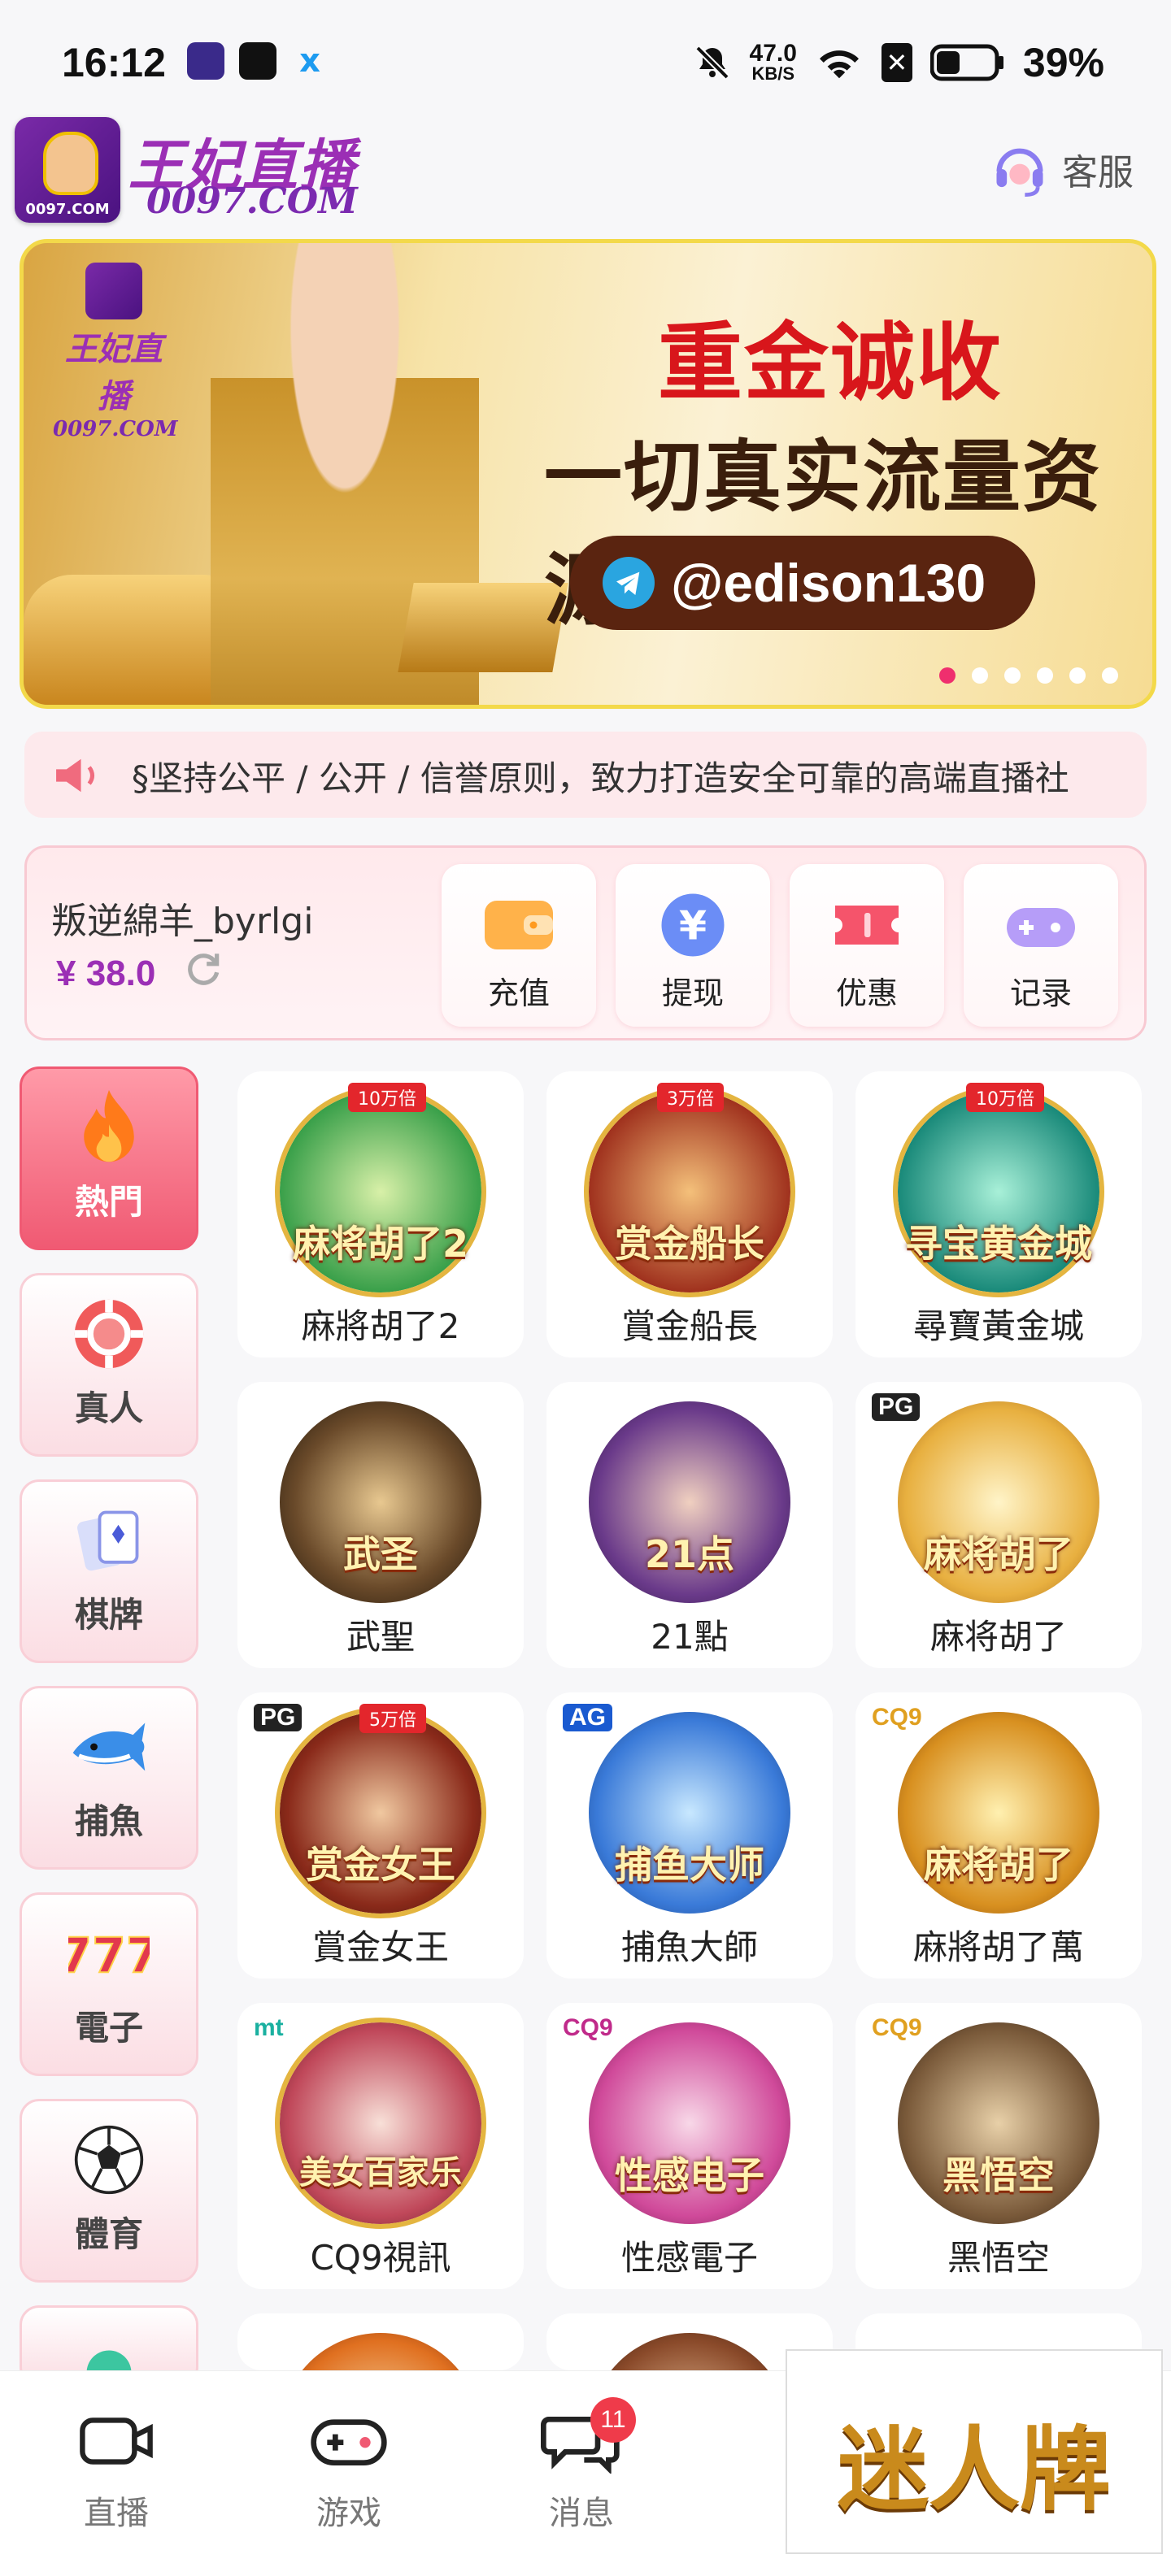  Describe the element at coordinates (689, 1835) in the screenshot. I see `game-tile: AG 捕鱼大师 捕魚大師` at that location.